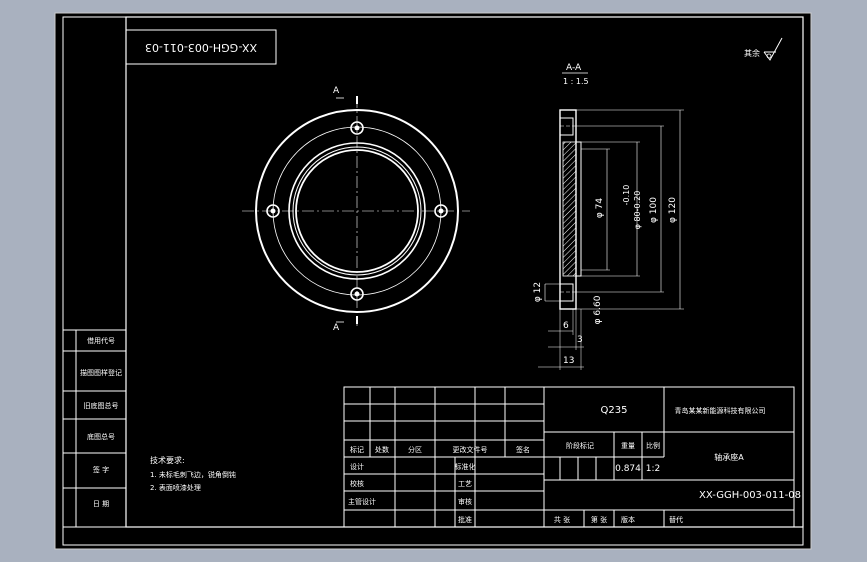 The width and height of the screenshot is (867, 562). What do you see at coordinates (653, 445) in the screenshot?
I see `scale-label: 比例` at bounding box center [653, 445].